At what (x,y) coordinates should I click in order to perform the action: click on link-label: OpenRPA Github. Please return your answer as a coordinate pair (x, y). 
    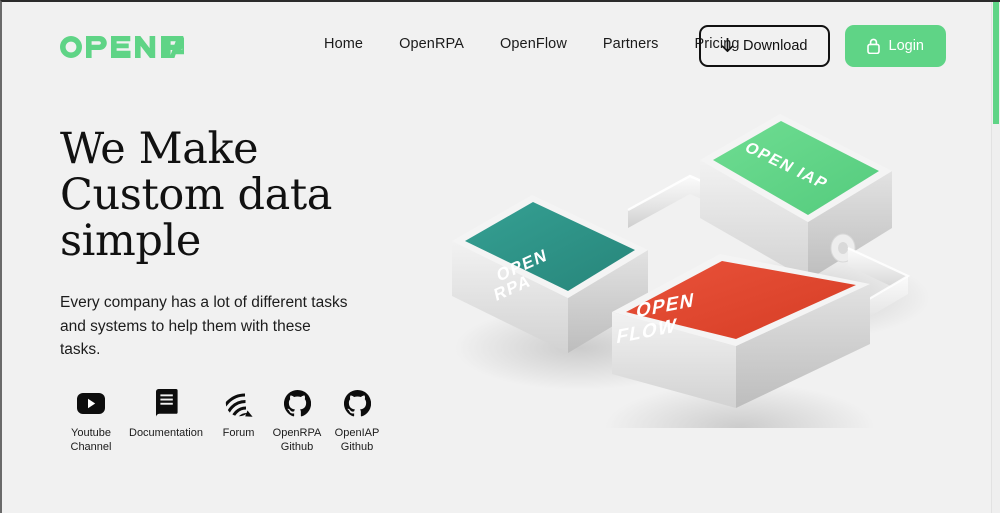
    Looking at the image, I should click on (297, 440).